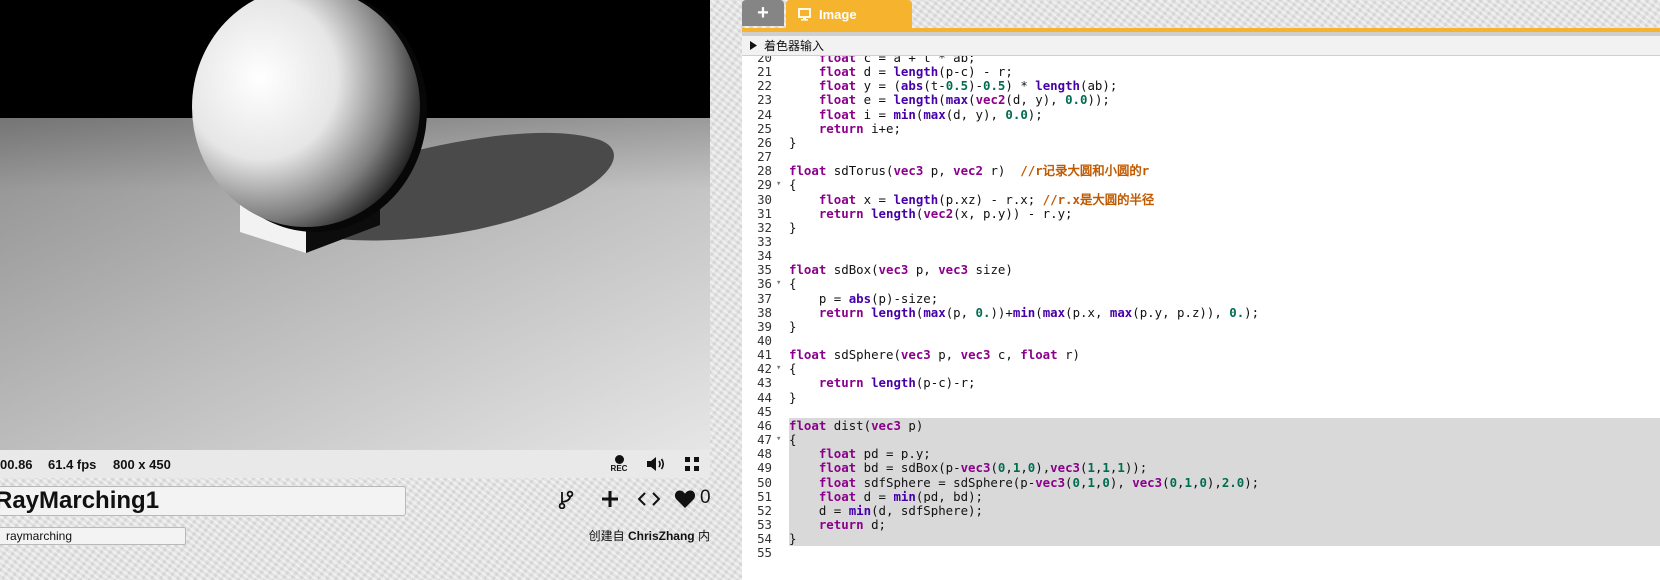 Image resolution: width=1660 pixels, height=580 pixels. I want to click on code-line: 54}, so click(1201, 539).